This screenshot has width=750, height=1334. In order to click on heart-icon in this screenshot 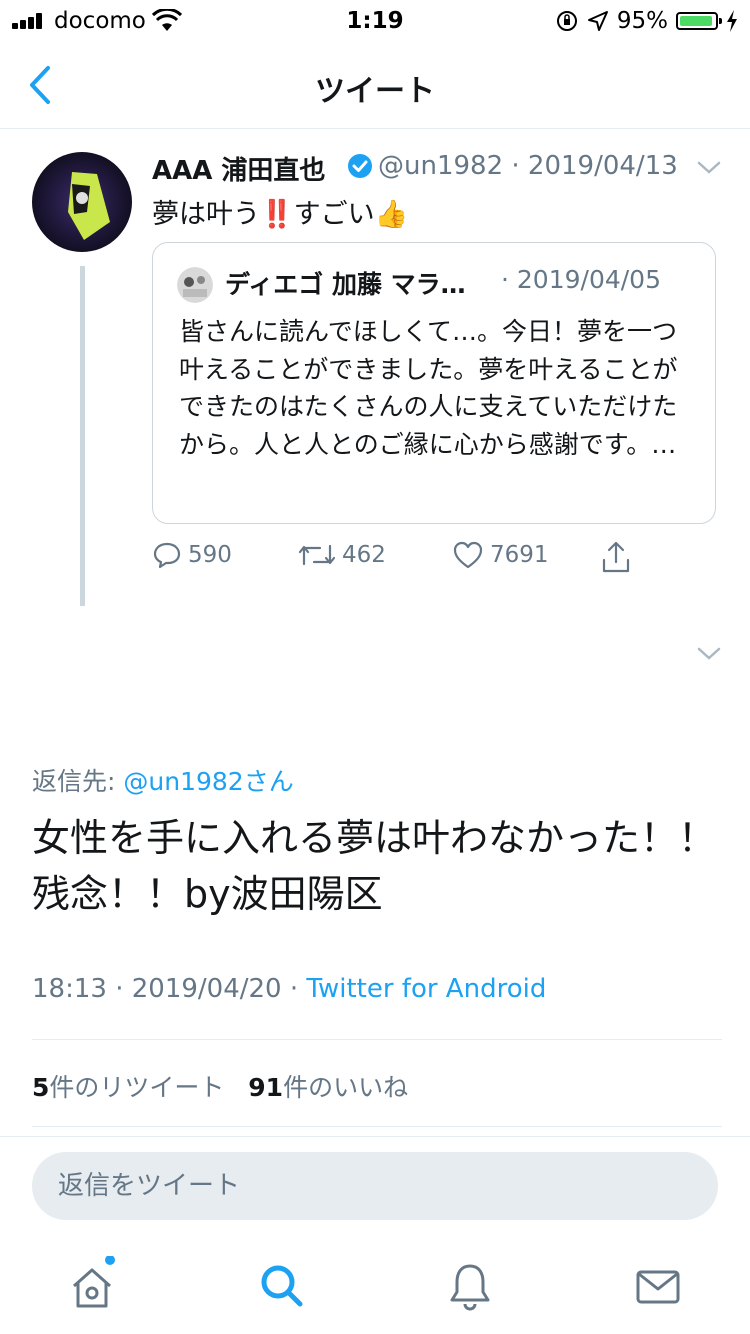, I will do `click(468, 555)`.